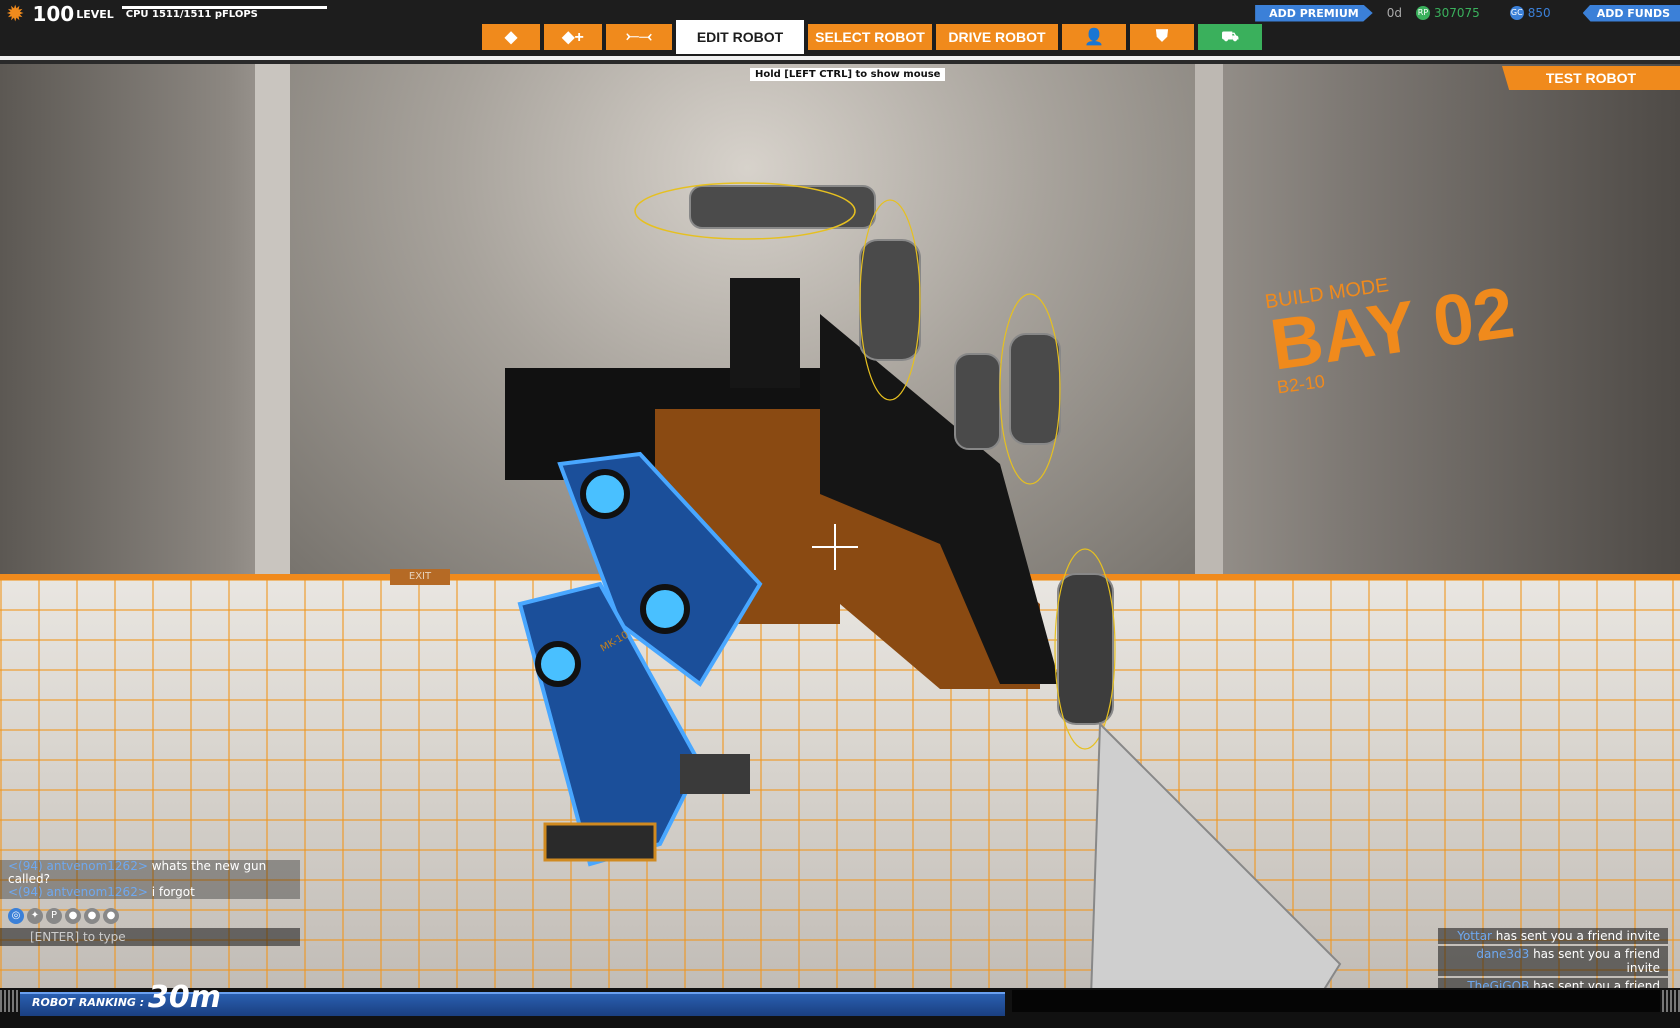 The image size is (1680, 1028). I want to click on bottom-right-panel, so click(1336, 1001).